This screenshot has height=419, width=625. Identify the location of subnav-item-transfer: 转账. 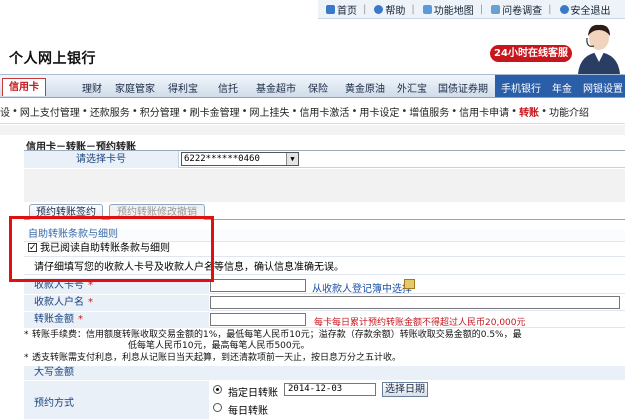
(529, 111).